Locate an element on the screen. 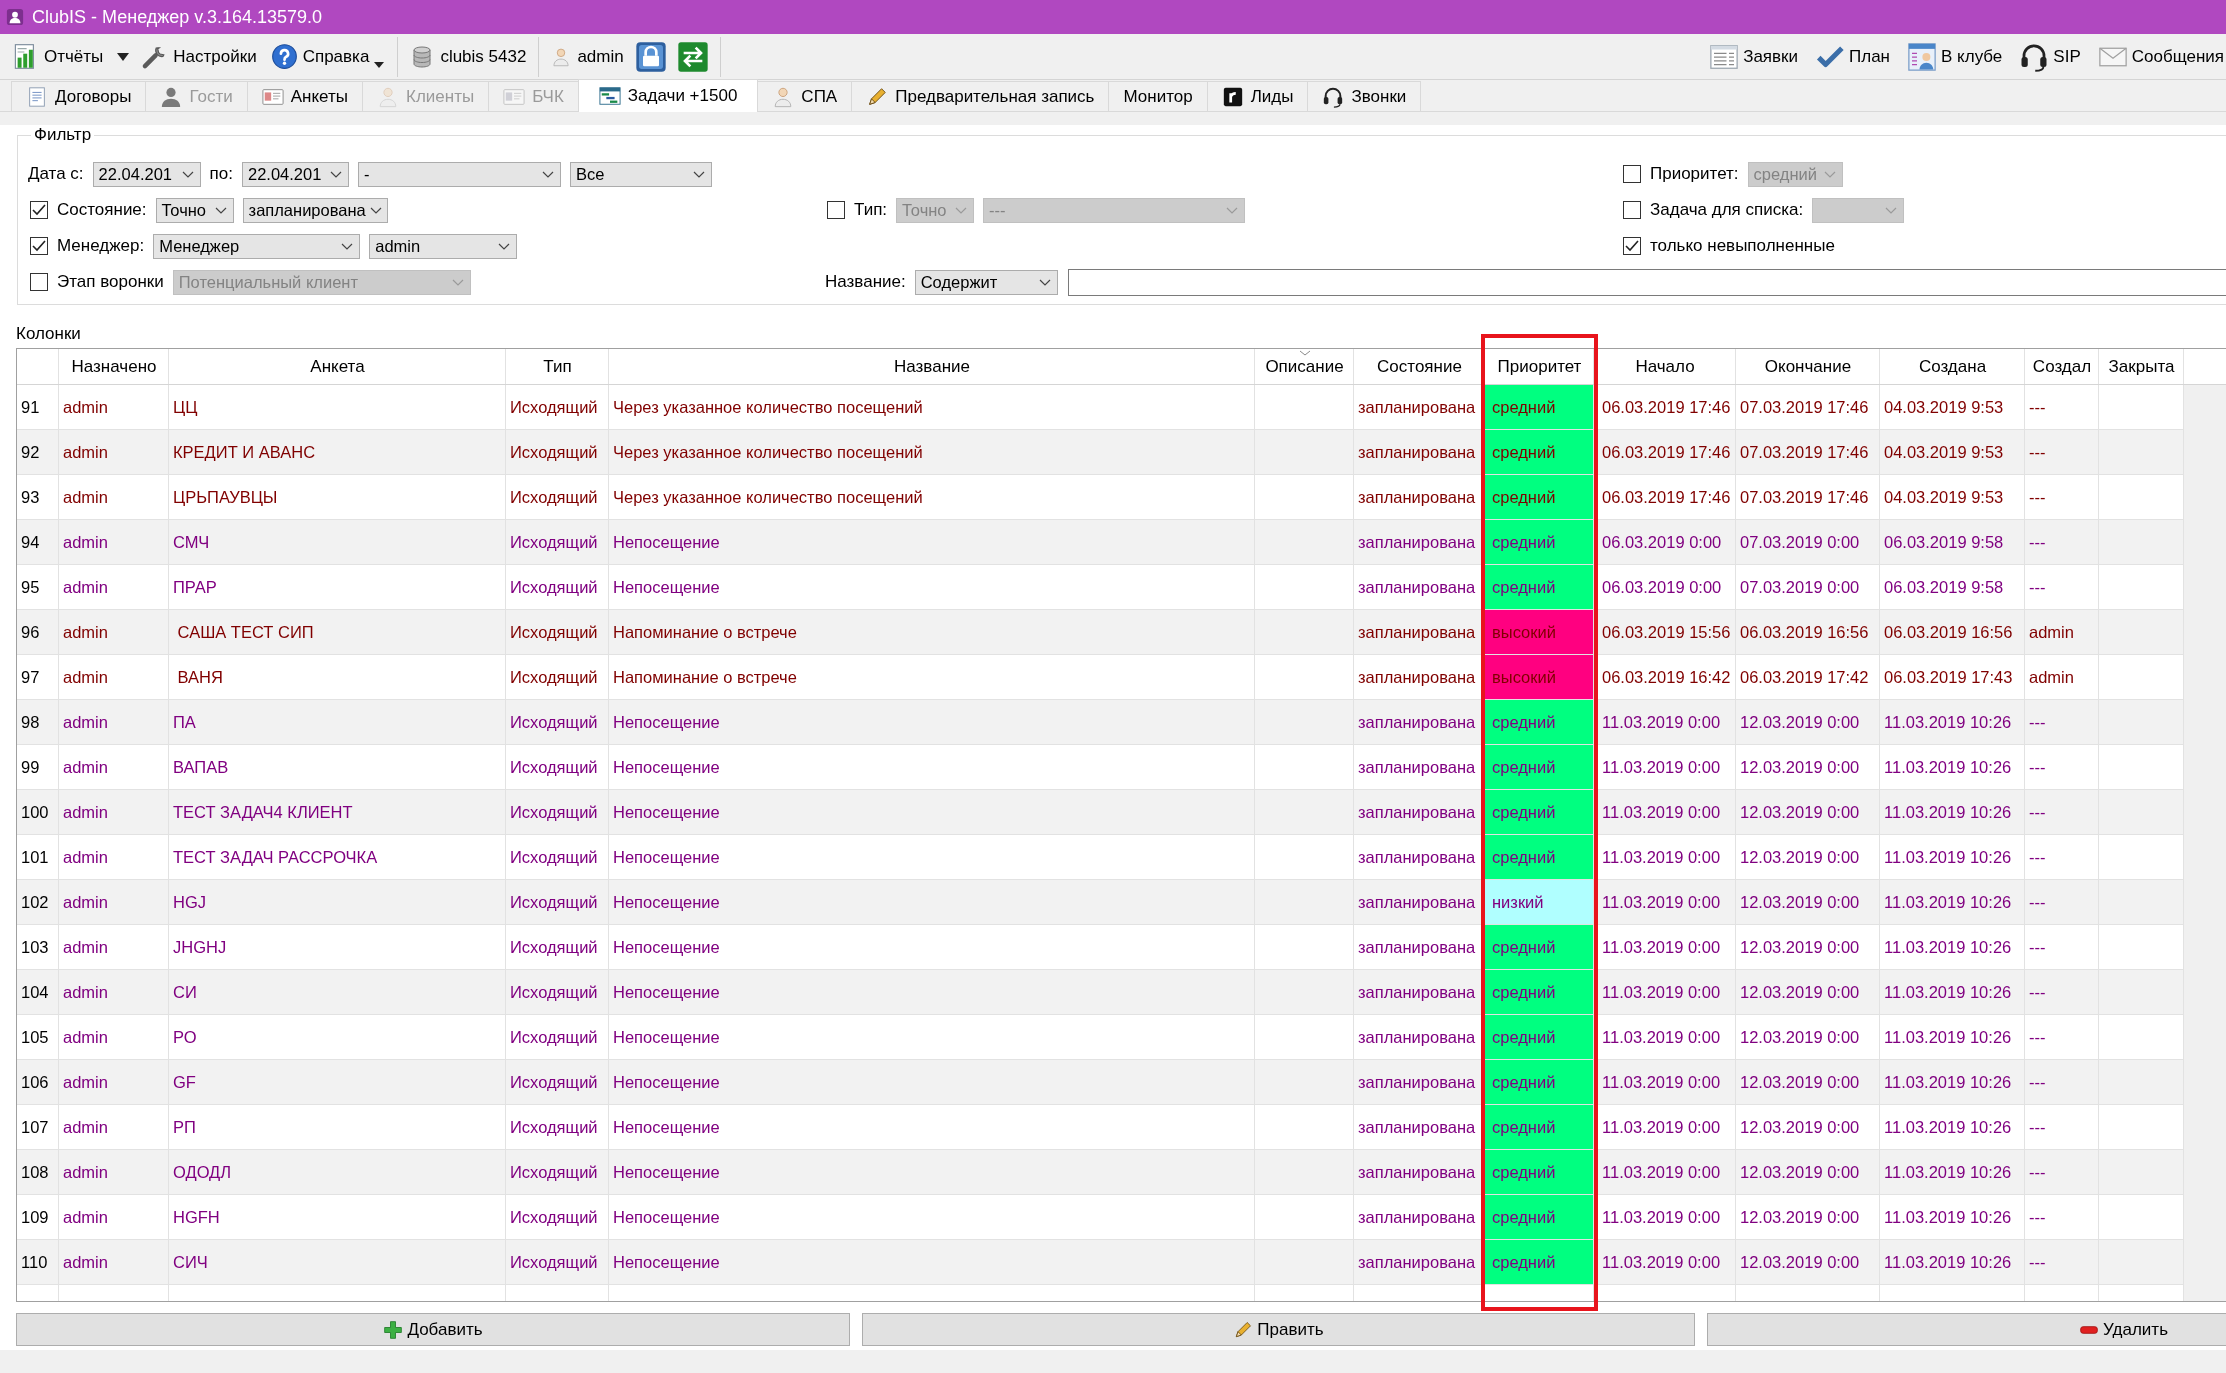 The width and height of the screenshot is (2226, 1373). table-row: 91 admin ЦЦ Исходящий Через указанное количество посещений запланирована средний 06.03.2019 17:46 07.03.2019 17:46 04.03.2019 9:53 --- is located at coordinates (1100, 407).